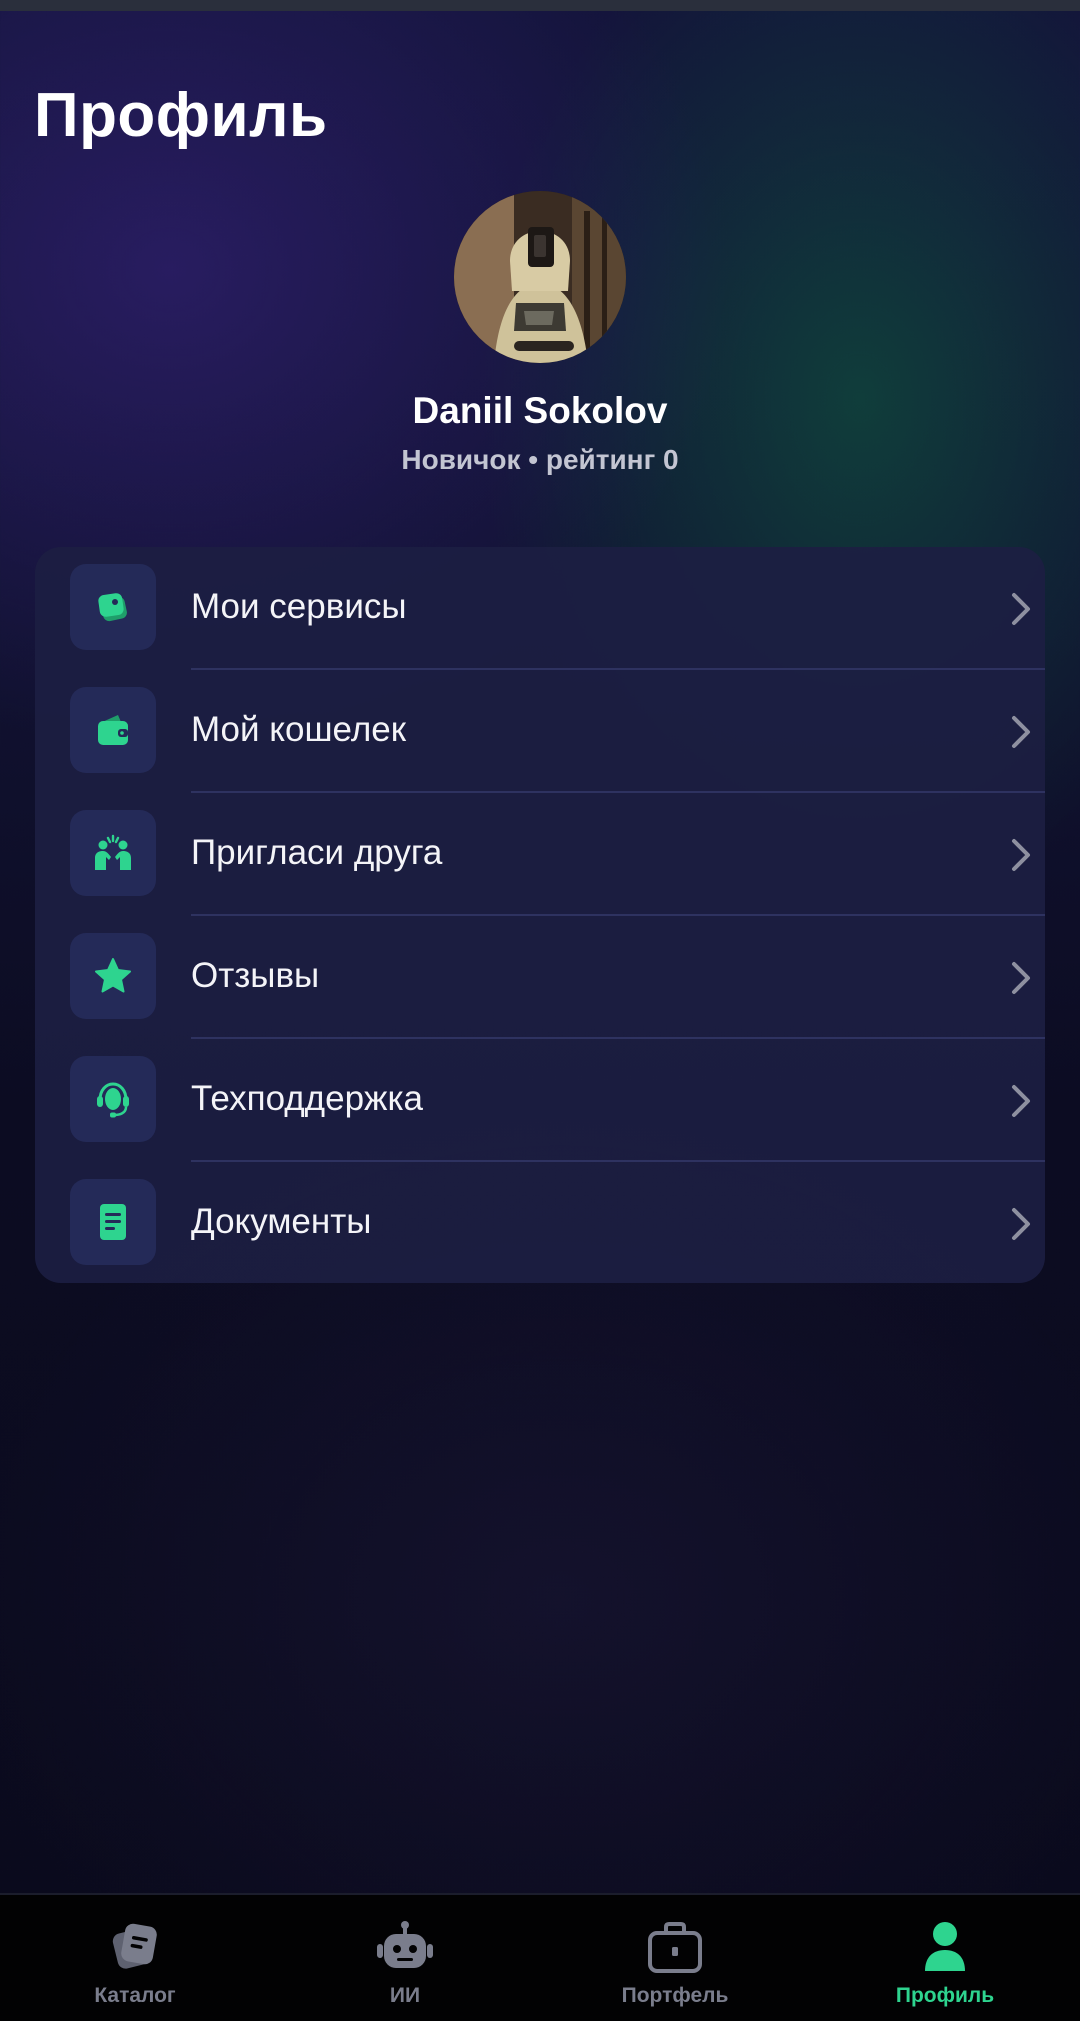  I want to click on invite-friend-icon, so click(113, 853).